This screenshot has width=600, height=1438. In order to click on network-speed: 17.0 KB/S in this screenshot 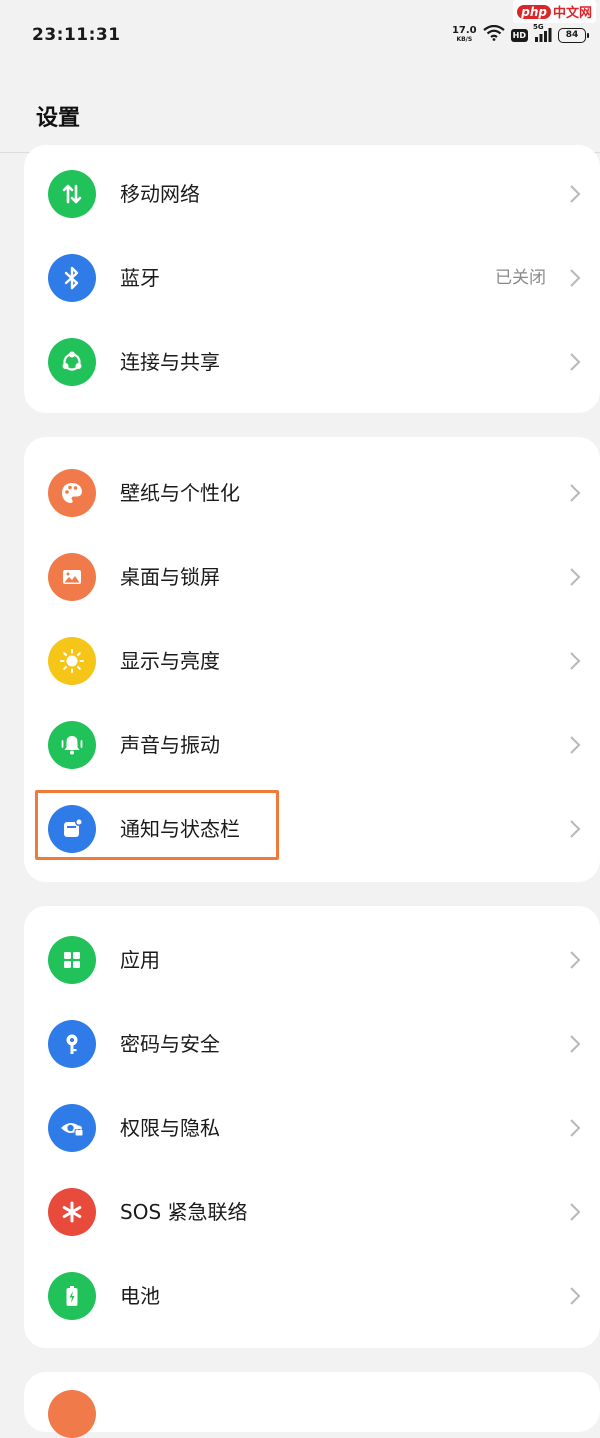, I will do `click(464, 34)`.